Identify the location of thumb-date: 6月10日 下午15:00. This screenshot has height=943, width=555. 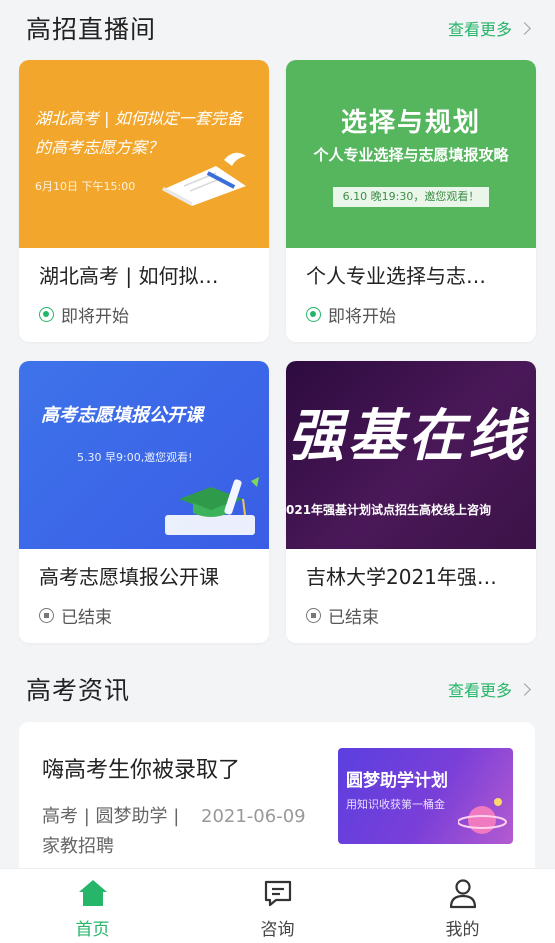
(85, 186).